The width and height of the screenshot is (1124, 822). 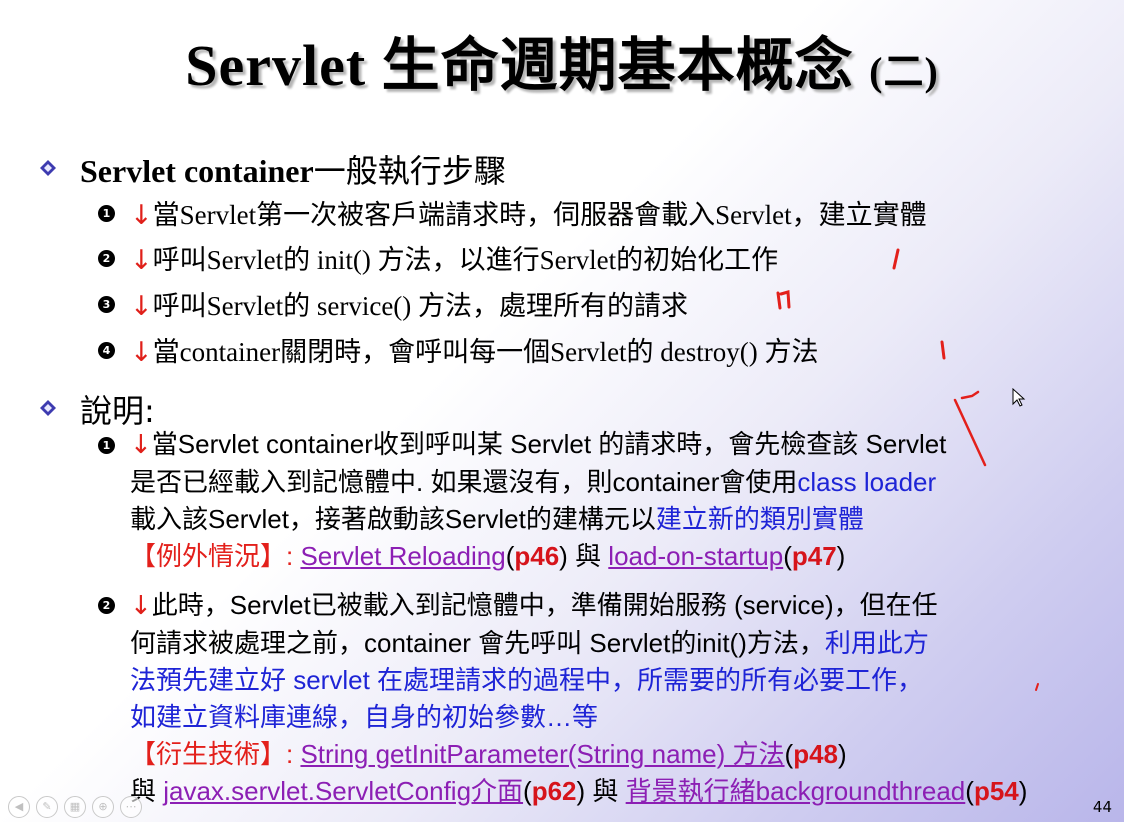 I want to click on mouse-cursor-icon, so click(x=1019, y=397).